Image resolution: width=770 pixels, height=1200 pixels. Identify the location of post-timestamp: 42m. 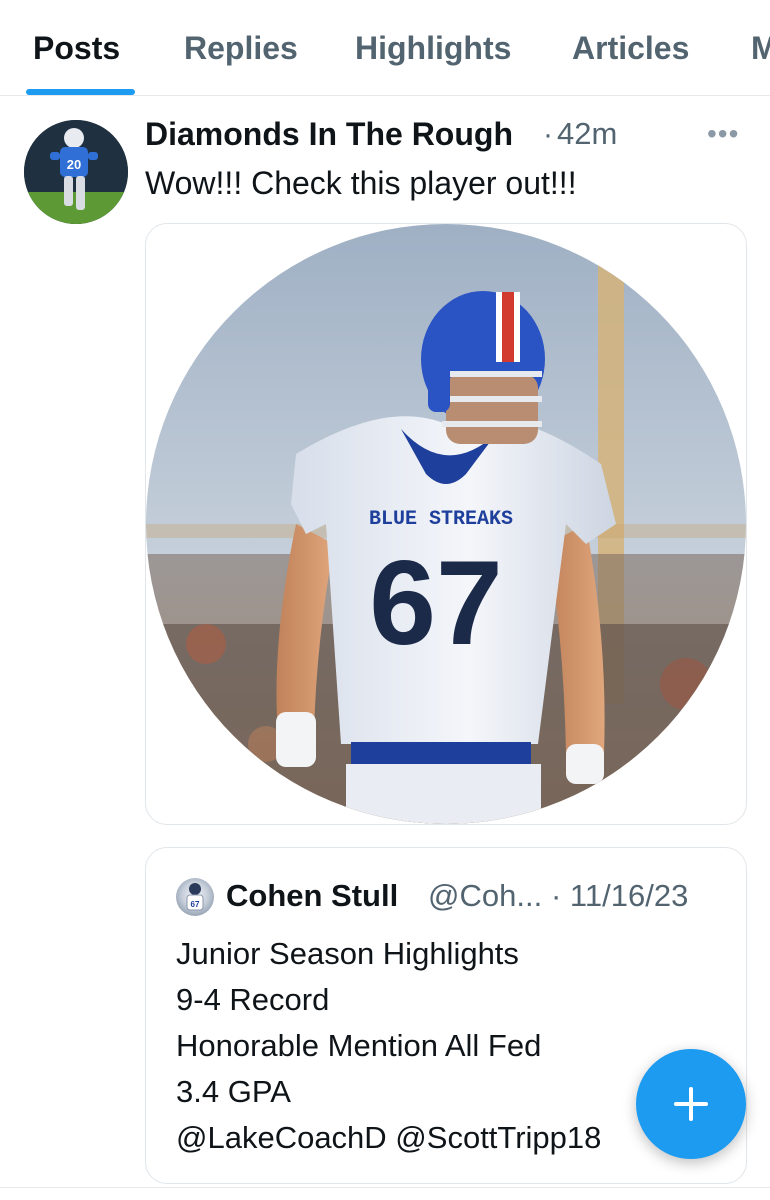
(587, 134).